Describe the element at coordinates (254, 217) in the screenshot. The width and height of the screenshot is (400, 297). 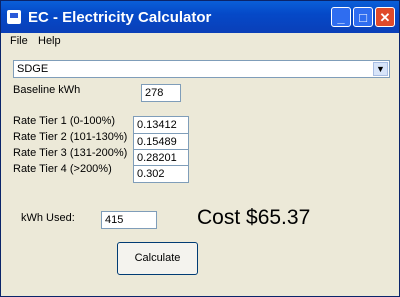
I see `cost-result: Cost $65.37` at that location.